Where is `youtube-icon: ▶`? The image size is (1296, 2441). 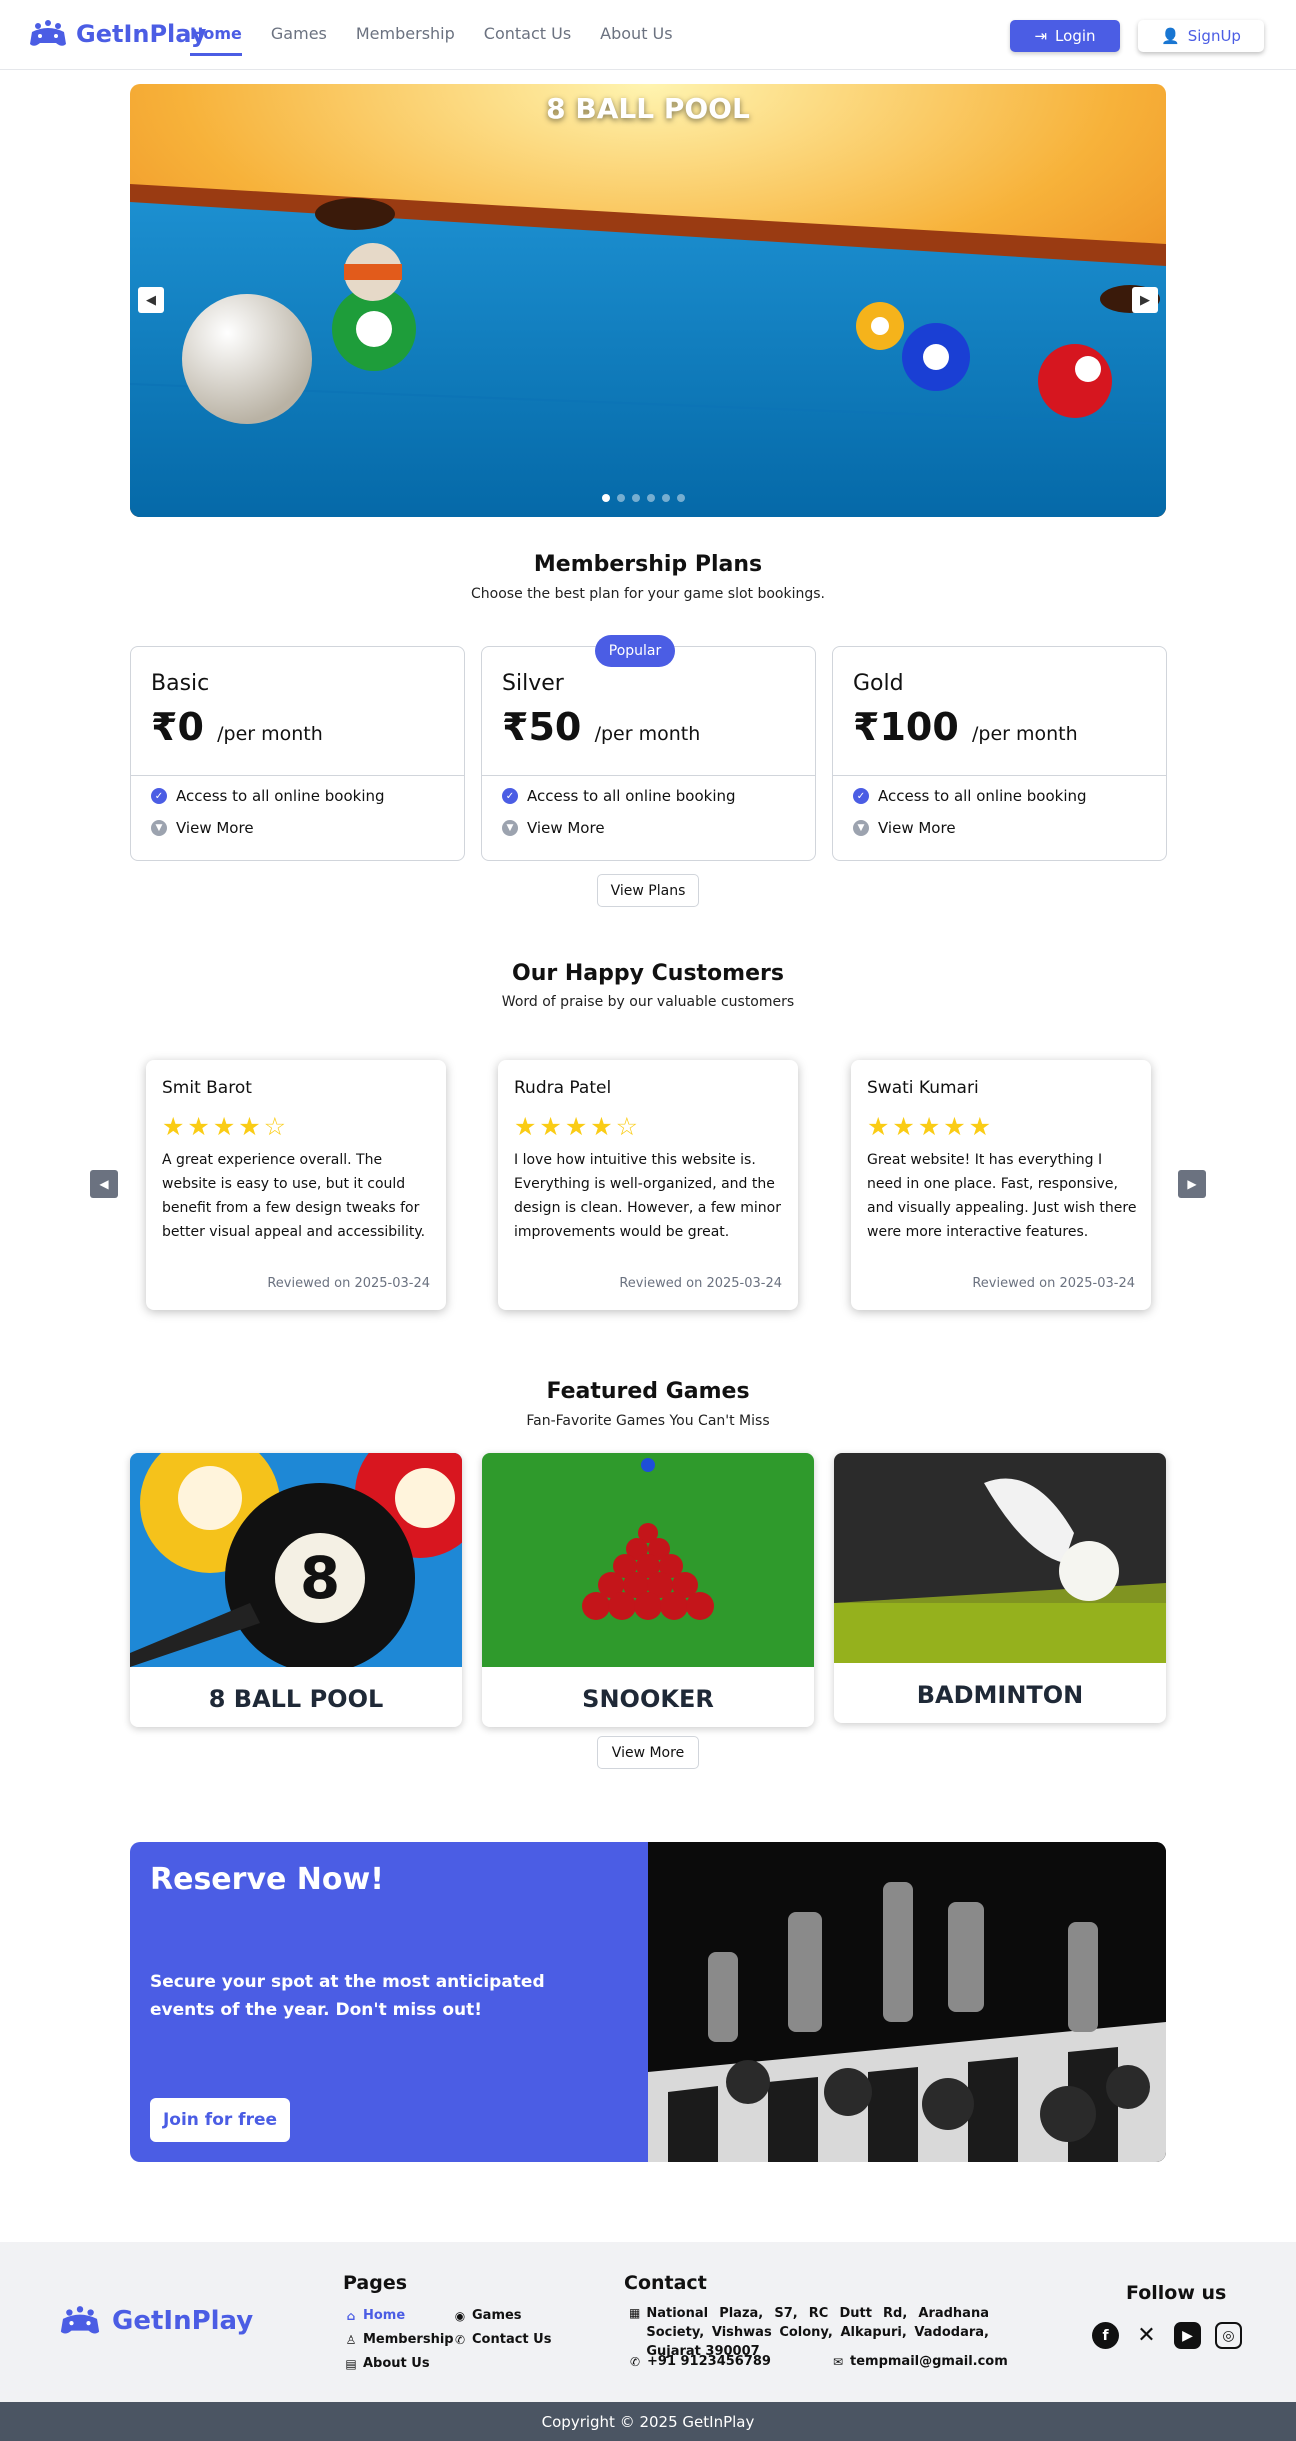
youtube-icon: ▶ is located at coordinates (1187, 2335).